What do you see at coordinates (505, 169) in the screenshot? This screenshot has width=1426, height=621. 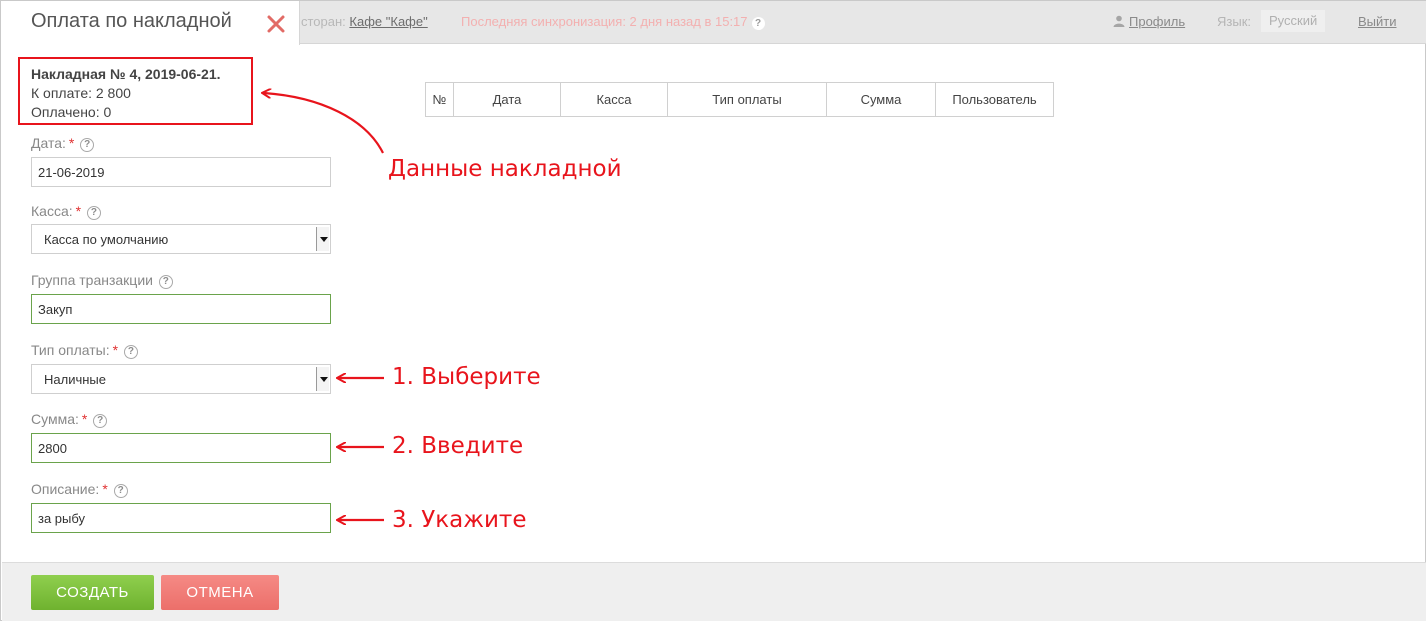 I see `annotation-invoice-data: Данные накладной` at bounding box center [505, 169].